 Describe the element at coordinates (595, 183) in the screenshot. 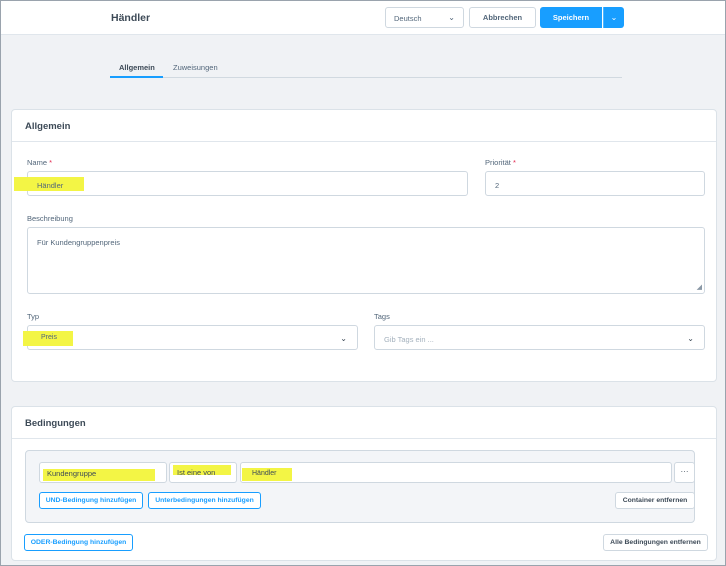

I see `priority-input: 2` at that location.